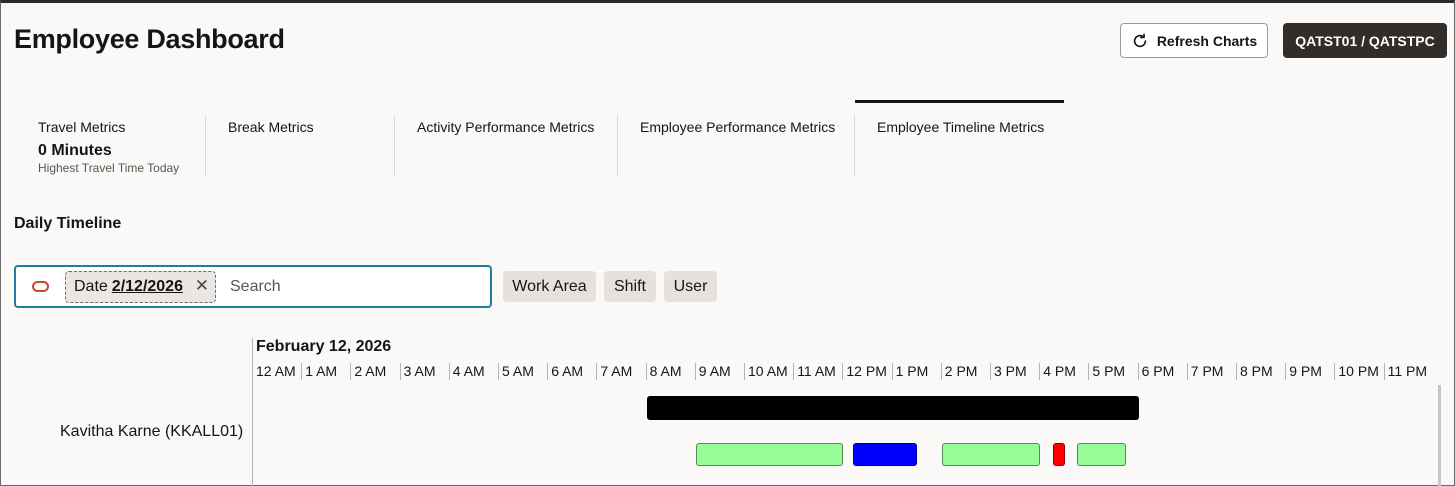  Describe the element at coordinates (68, 223) in the screenshot. I see `section-title: Daily Timeline` at that location.